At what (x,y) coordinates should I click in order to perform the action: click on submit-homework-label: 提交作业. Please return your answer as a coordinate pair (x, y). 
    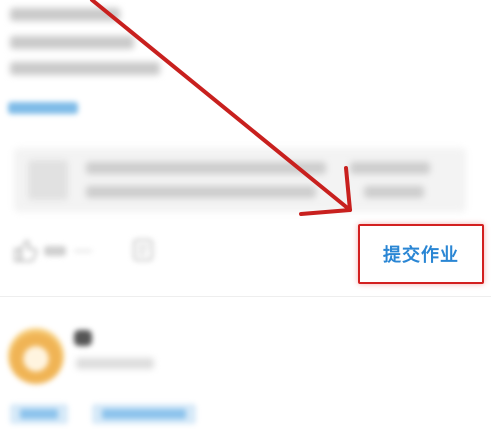
    Looking at the image, I should click on (421, 255).